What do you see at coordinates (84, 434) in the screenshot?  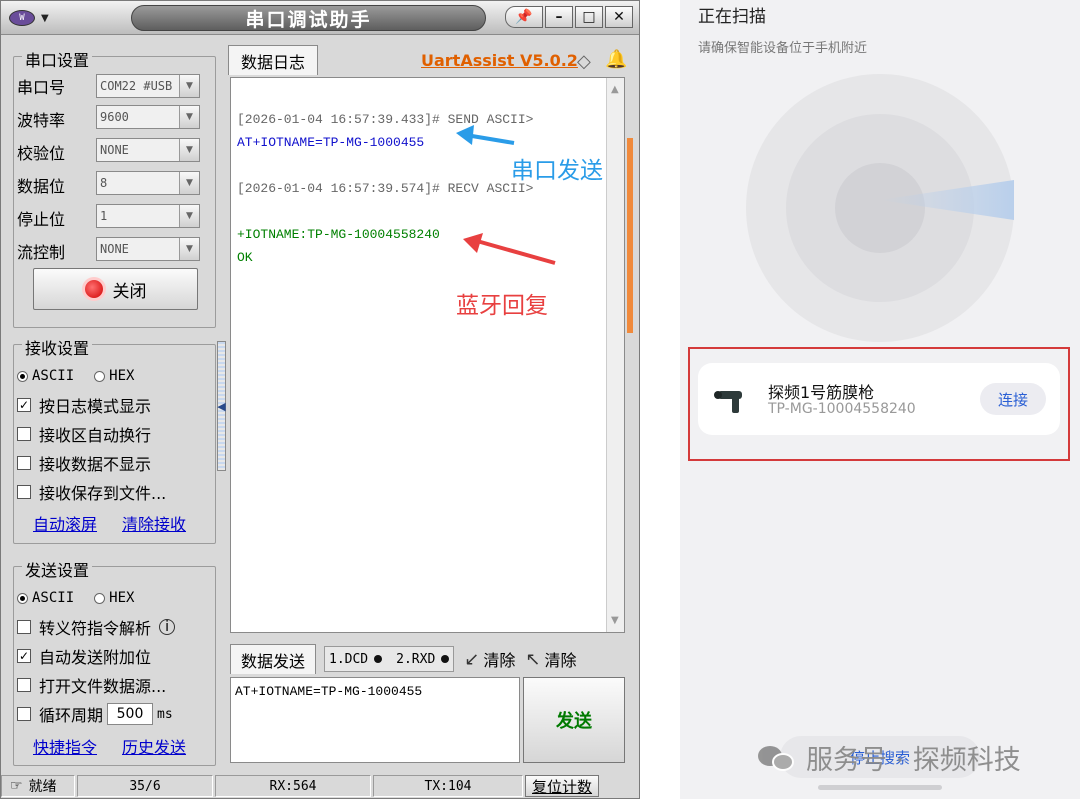 I see `recv-autowrap-checkbox: 接收区自动换行` at bounding box center [84, 434].